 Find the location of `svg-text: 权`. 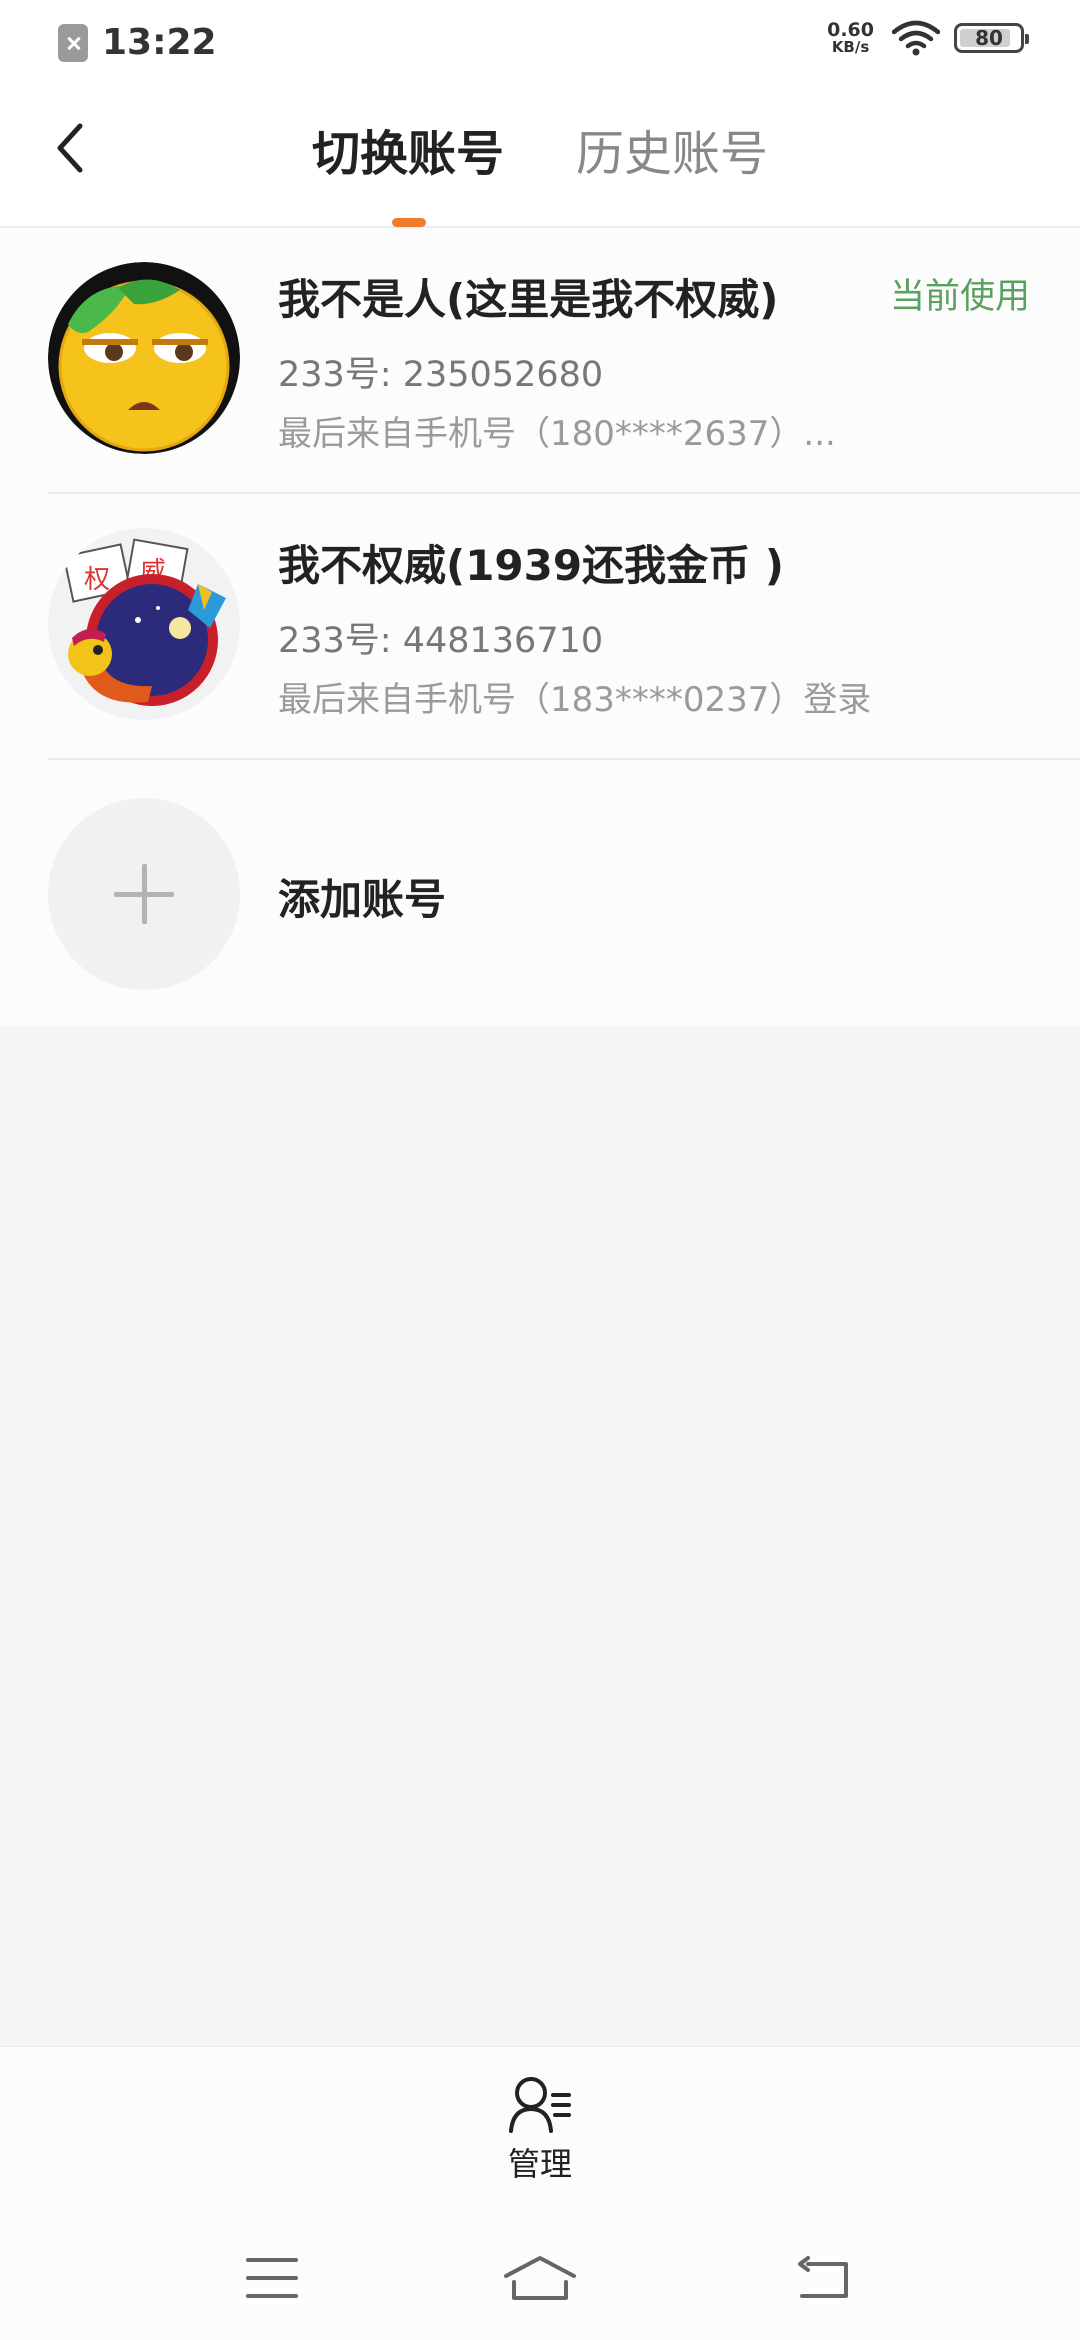

svg-text: 权 is located at coordinates (97, 580).